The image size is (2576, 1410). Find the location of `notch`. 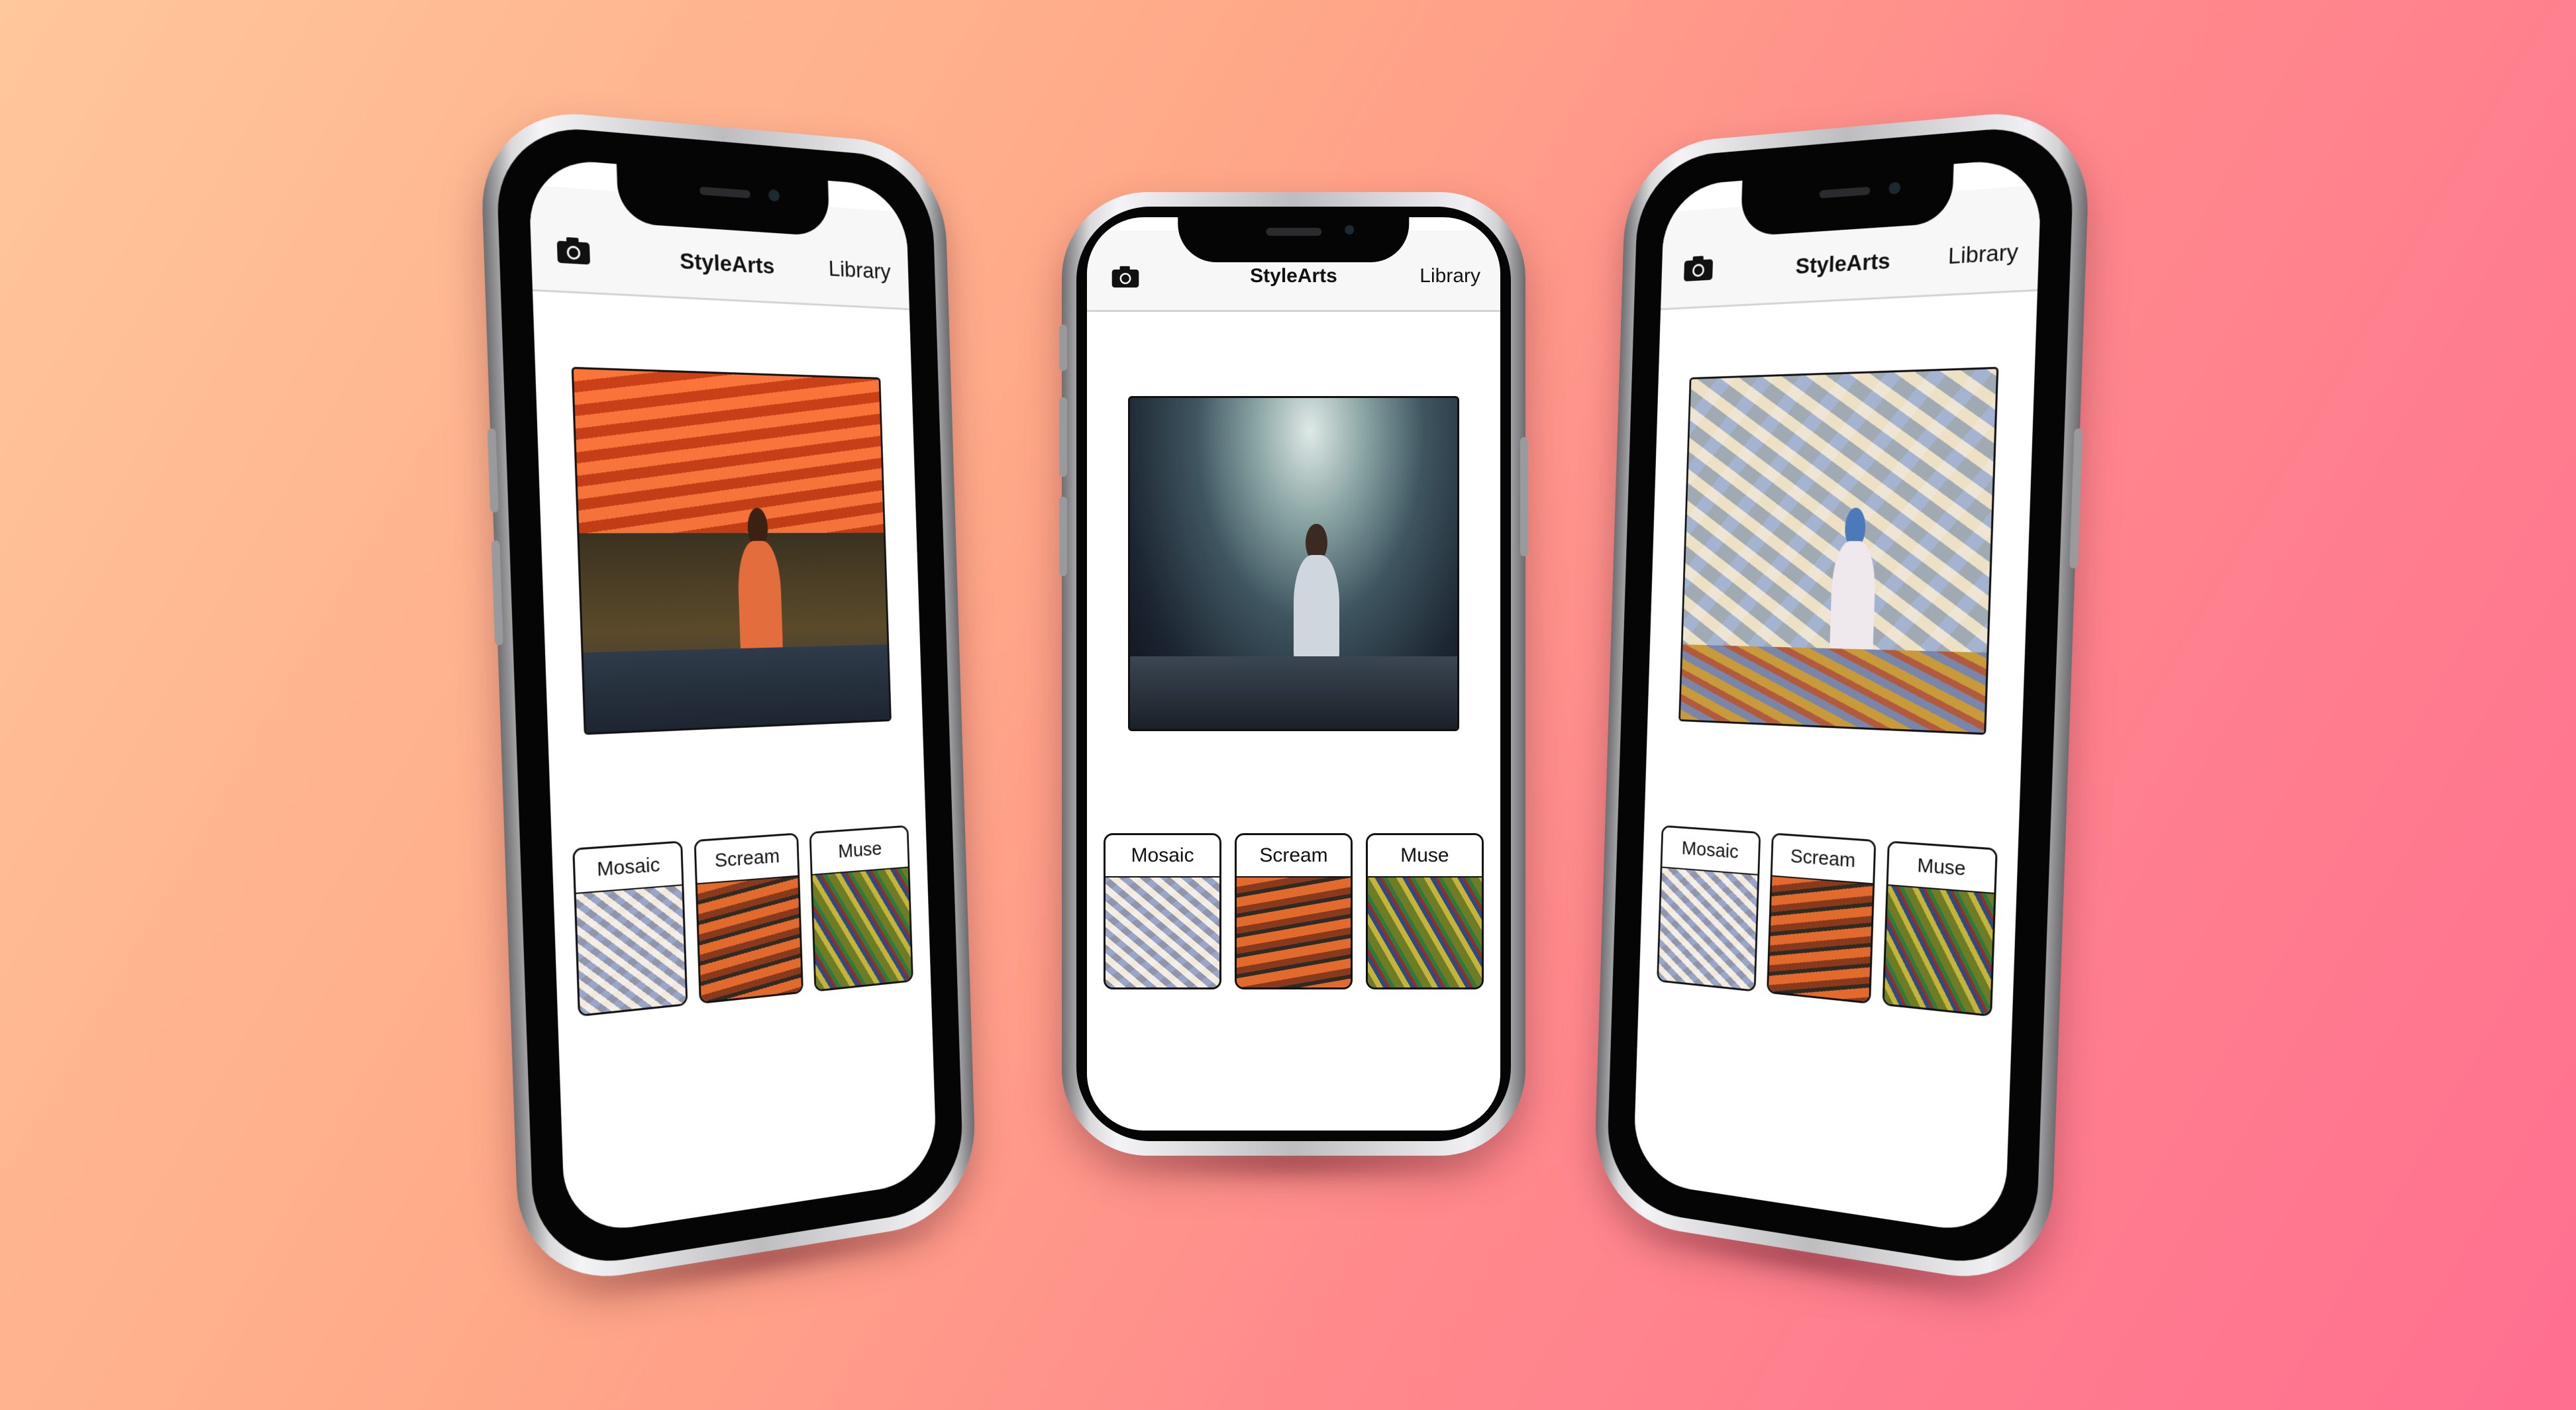

notch is located at coordinates (1293, 239).